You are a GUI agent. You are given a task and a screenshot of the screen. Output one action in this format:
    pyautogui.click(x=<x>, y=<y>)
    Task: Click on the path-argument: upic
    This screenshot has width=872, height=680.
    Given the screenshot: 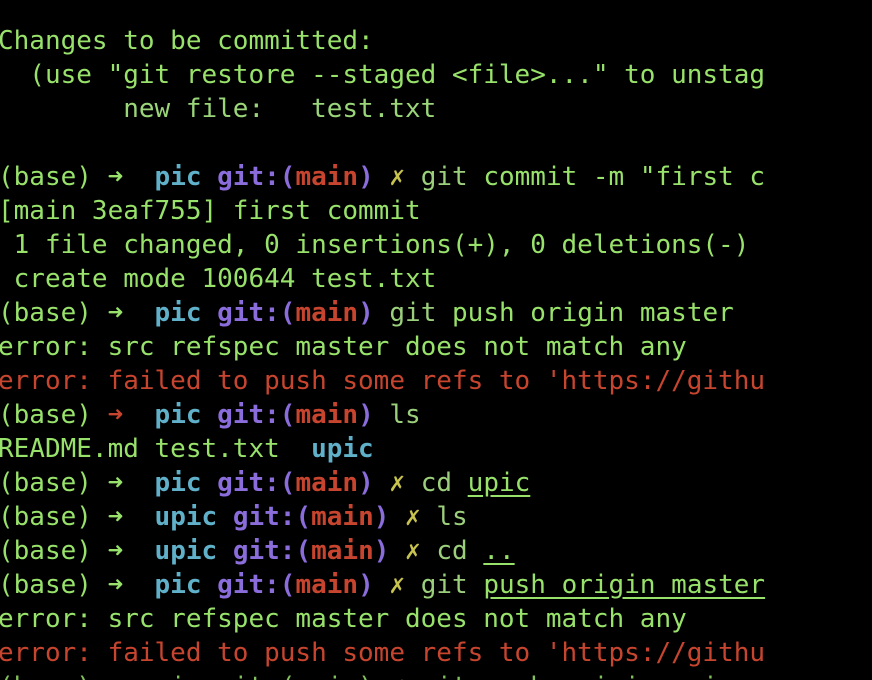 What is the action you would take?
    pyautogui.click(x=499, y=483)
    